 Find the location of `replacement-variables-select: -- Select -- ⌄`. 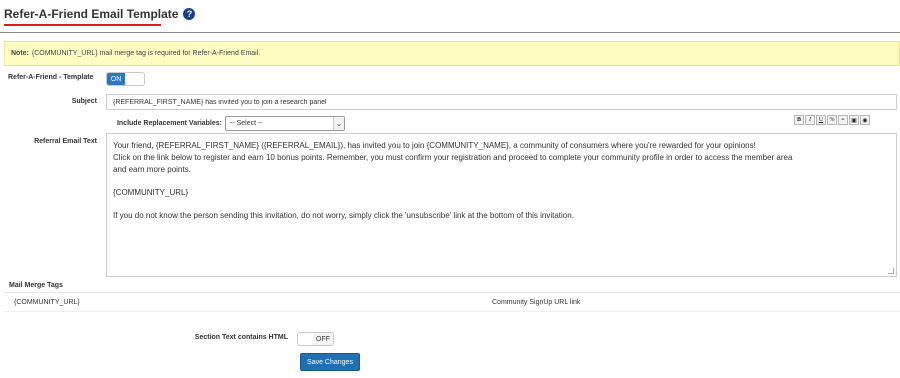

replacement-variables-select: -- Select -- ⌄ is located at coordinates (285, 123).